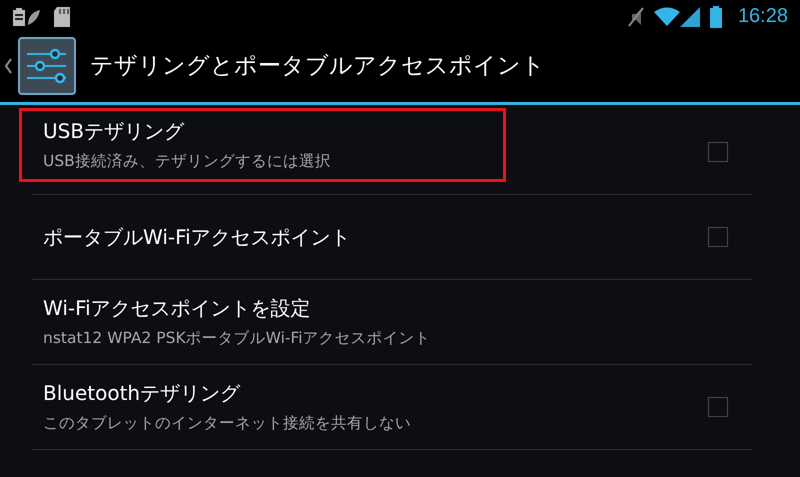  What do you see at coordinates (8, 66) in the screenshot?
I see `back-chevron-icon` at bounding box center [8, 66].